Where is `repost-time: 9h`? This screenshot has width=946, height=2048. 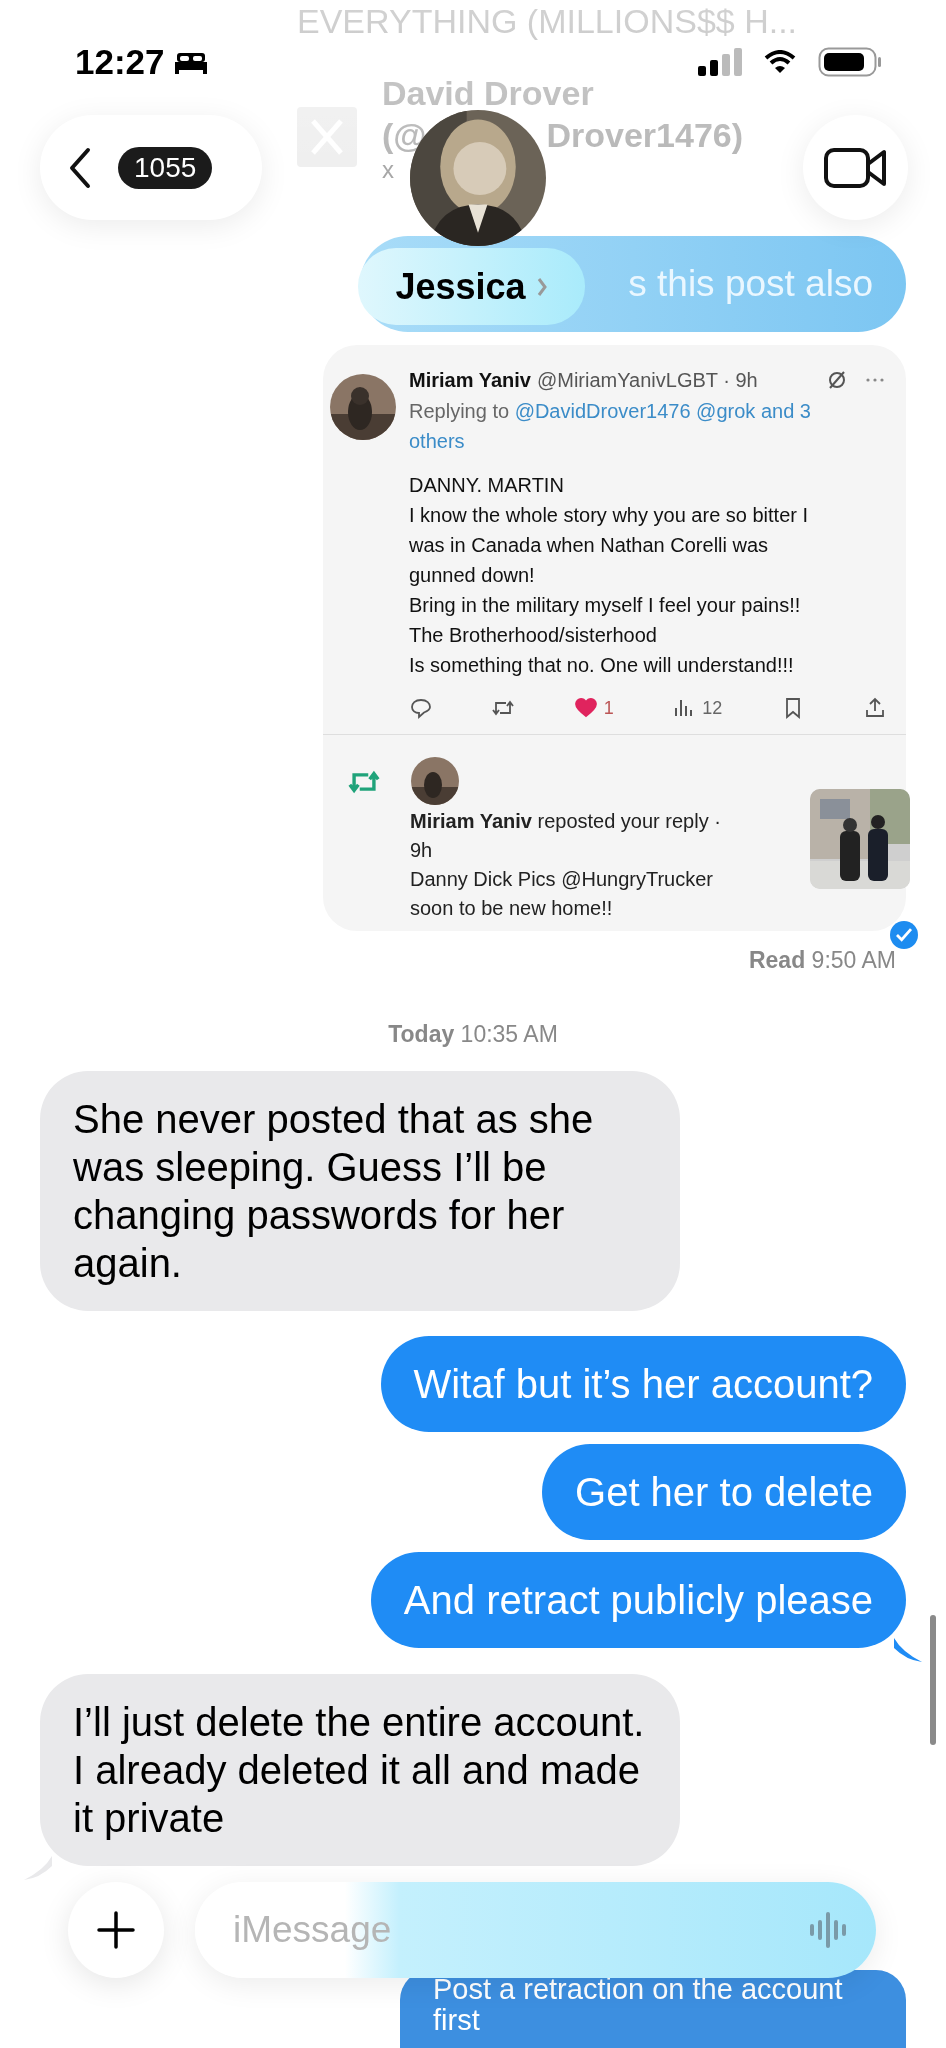 repost-time: 9h is located at coordinates (422, 850).